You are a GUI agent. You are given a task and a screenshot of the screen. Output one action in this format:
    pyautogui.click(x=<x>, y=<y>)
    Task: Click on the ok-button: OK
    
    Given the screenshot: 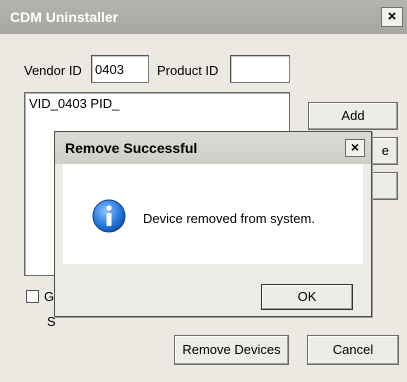 What is the action you would take?
    pyautogui.click(x=307, y=297)
    